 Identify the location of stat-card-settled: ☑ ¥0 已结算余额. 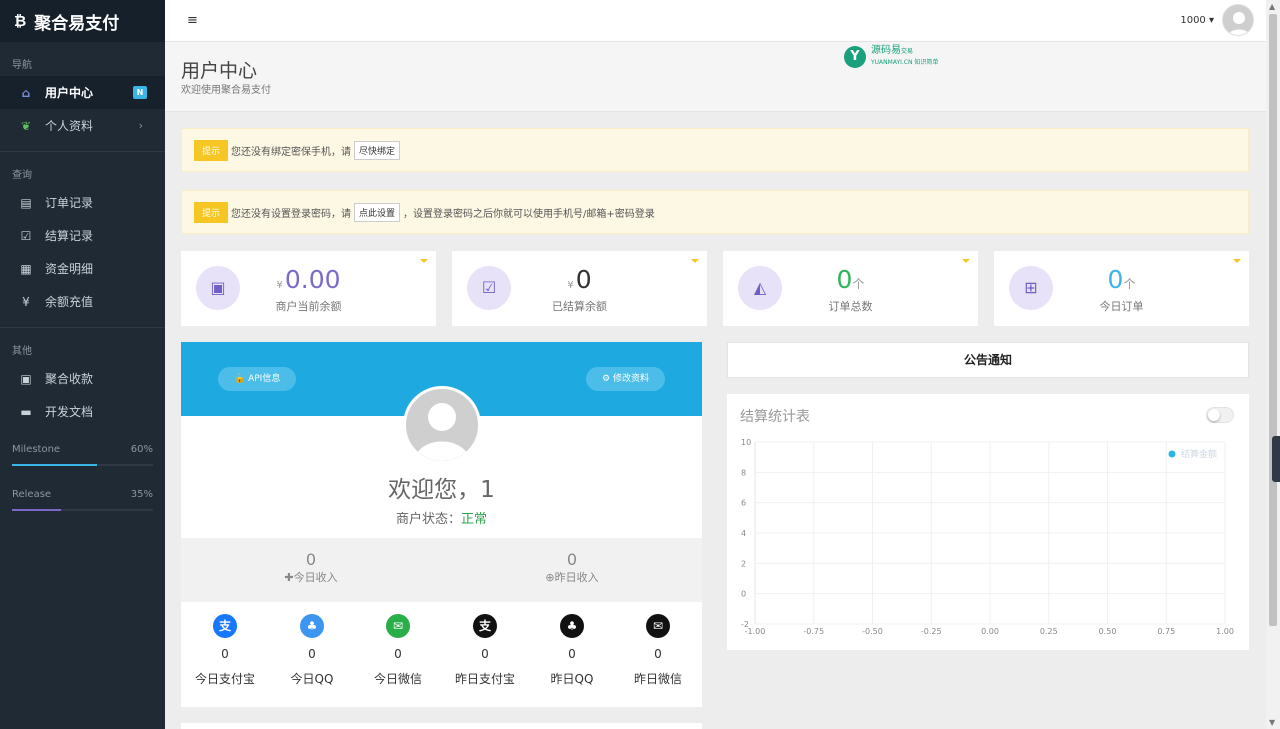
(579, 288).